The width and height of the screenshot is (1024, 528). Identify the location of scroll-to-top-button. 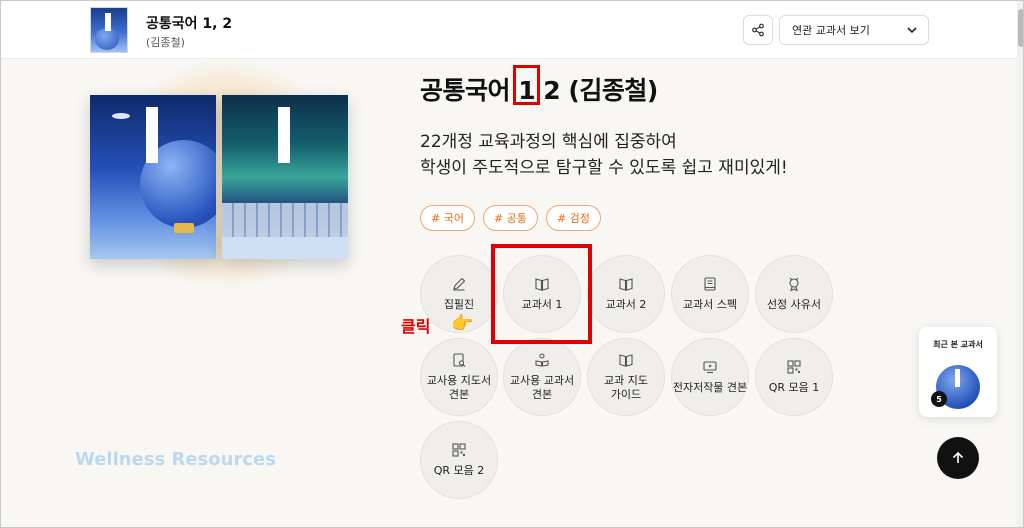
(958, 458).